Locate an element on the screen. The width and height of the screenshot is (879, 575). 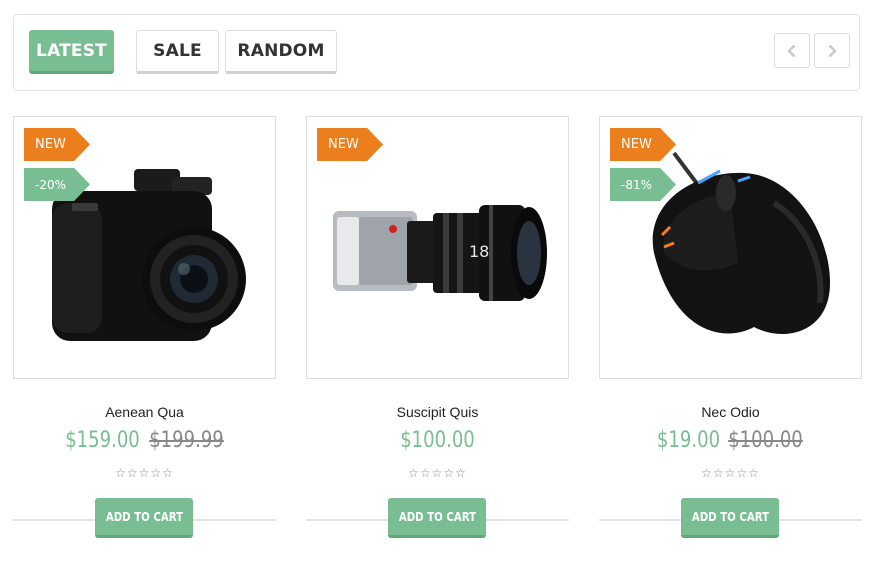
product-tabs-bar: LATEST SALE RANDOM is located at coordinates (436, 52).